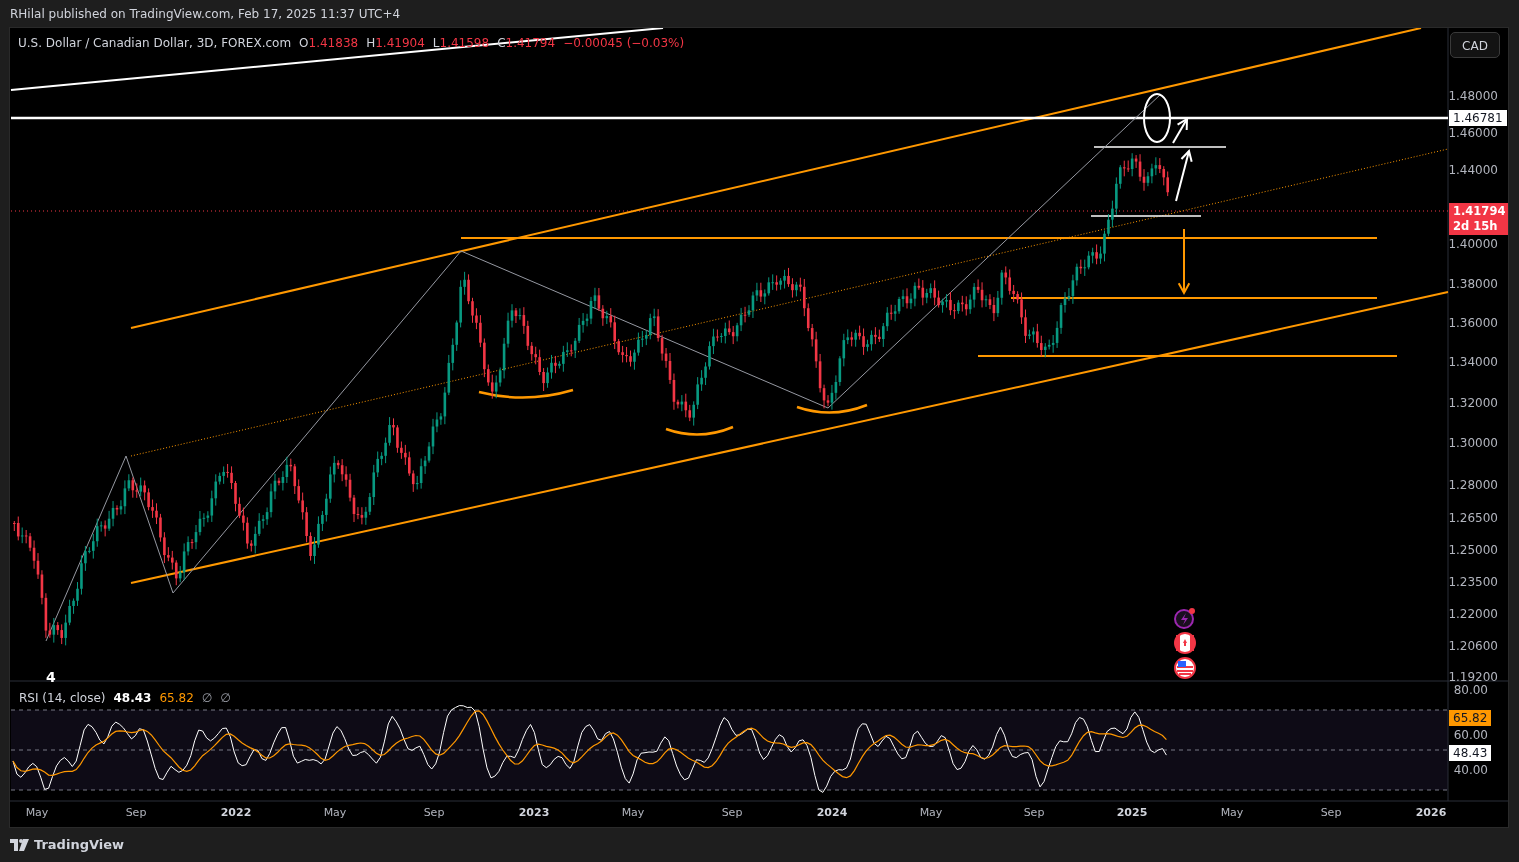 The image size is (1519, 862). I want to click on currency-button: CAD, so click(1475, 45).